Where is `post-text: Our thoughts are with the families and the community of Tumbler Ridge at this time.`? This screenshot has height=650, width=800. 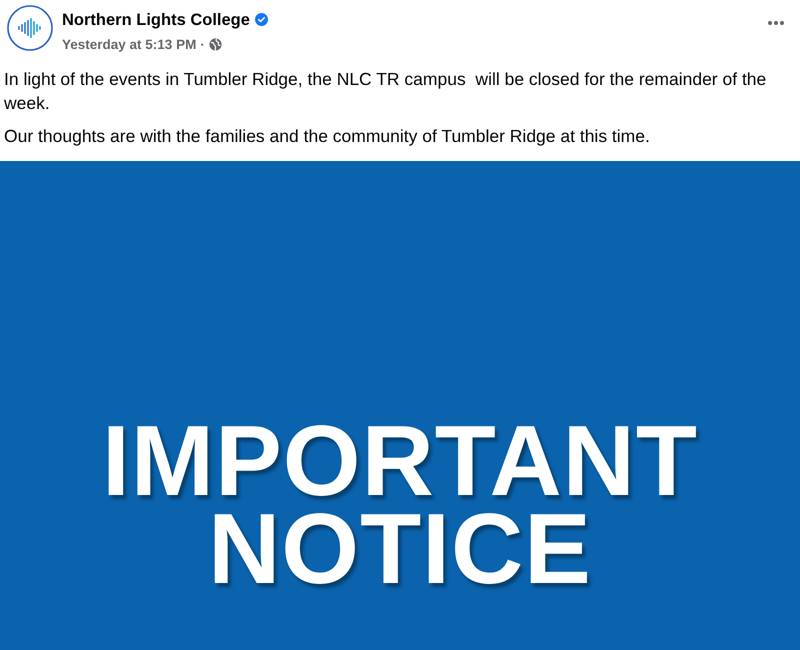 post-text: Our thoughts are with the families and the community of Tumbler Ridge at this time. is located at coordinates (327, 136).